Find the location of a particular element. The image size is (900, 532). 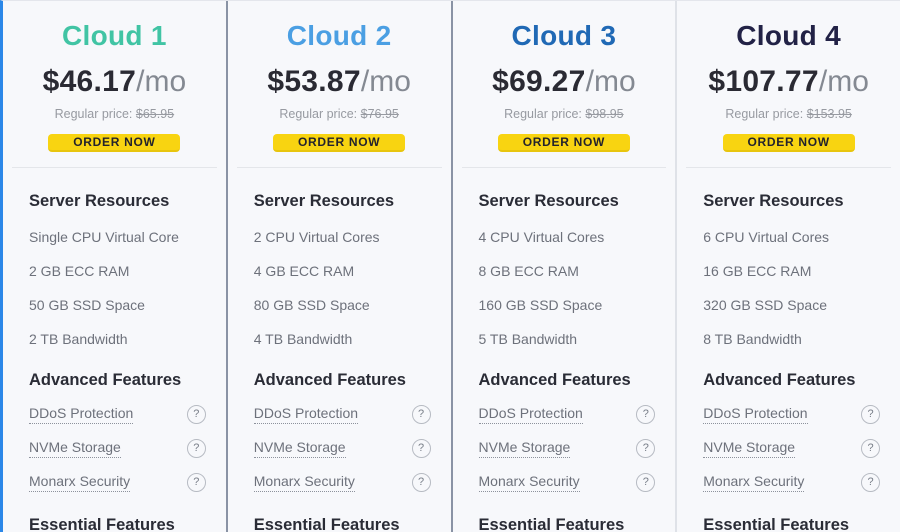

price-amount: $53.87 is located at coordinates (314, 81).